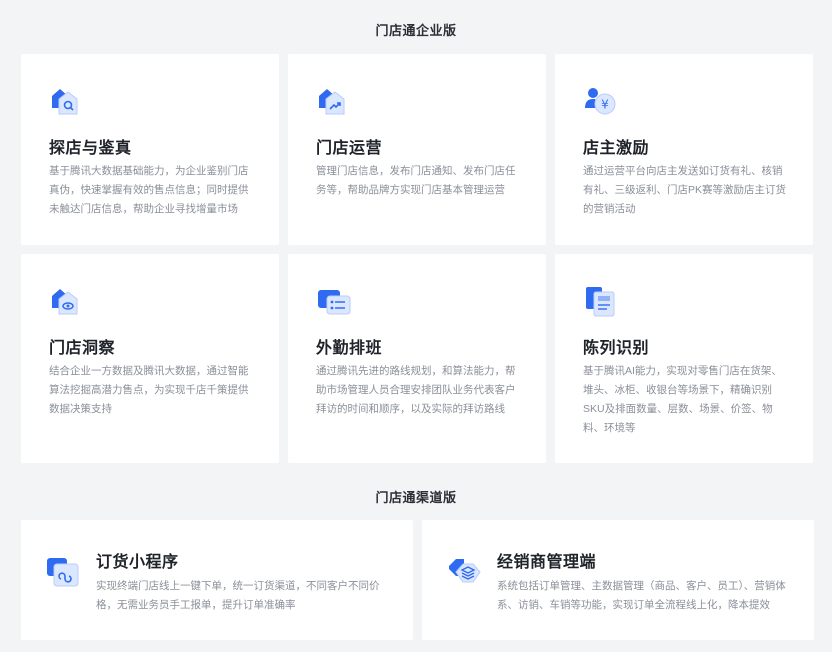 Image resolution: width=832 pixels, height=652 pixels. What do you see at coordinates (82, 348) in the screenshot?
I see `card-title: 门店洞察` at bounding box center [82, 348].